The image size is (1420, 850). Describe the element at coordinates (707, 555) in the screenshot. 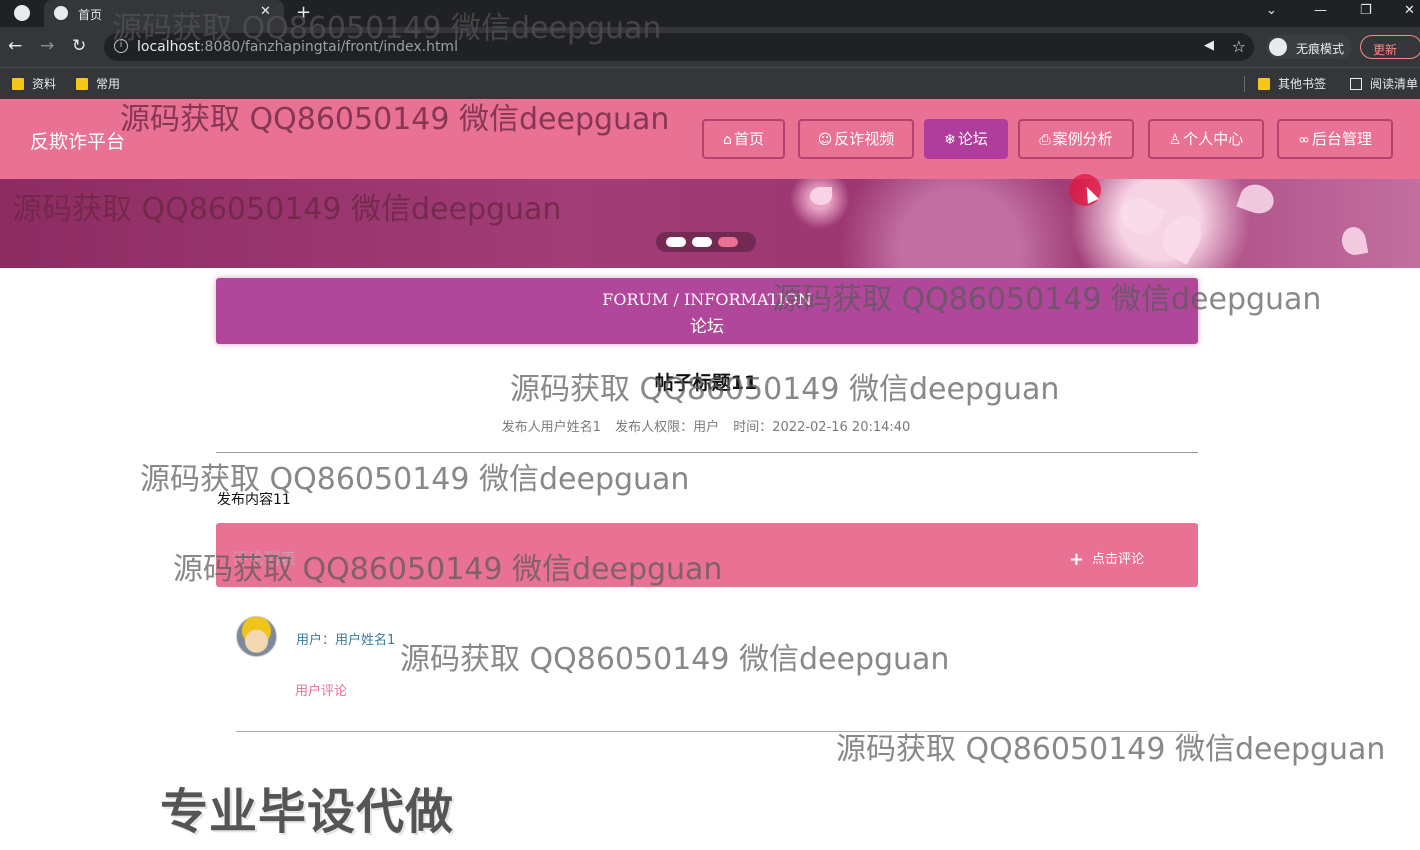

I see `comment-bar: 评论列表 + 点击评论` at that location.